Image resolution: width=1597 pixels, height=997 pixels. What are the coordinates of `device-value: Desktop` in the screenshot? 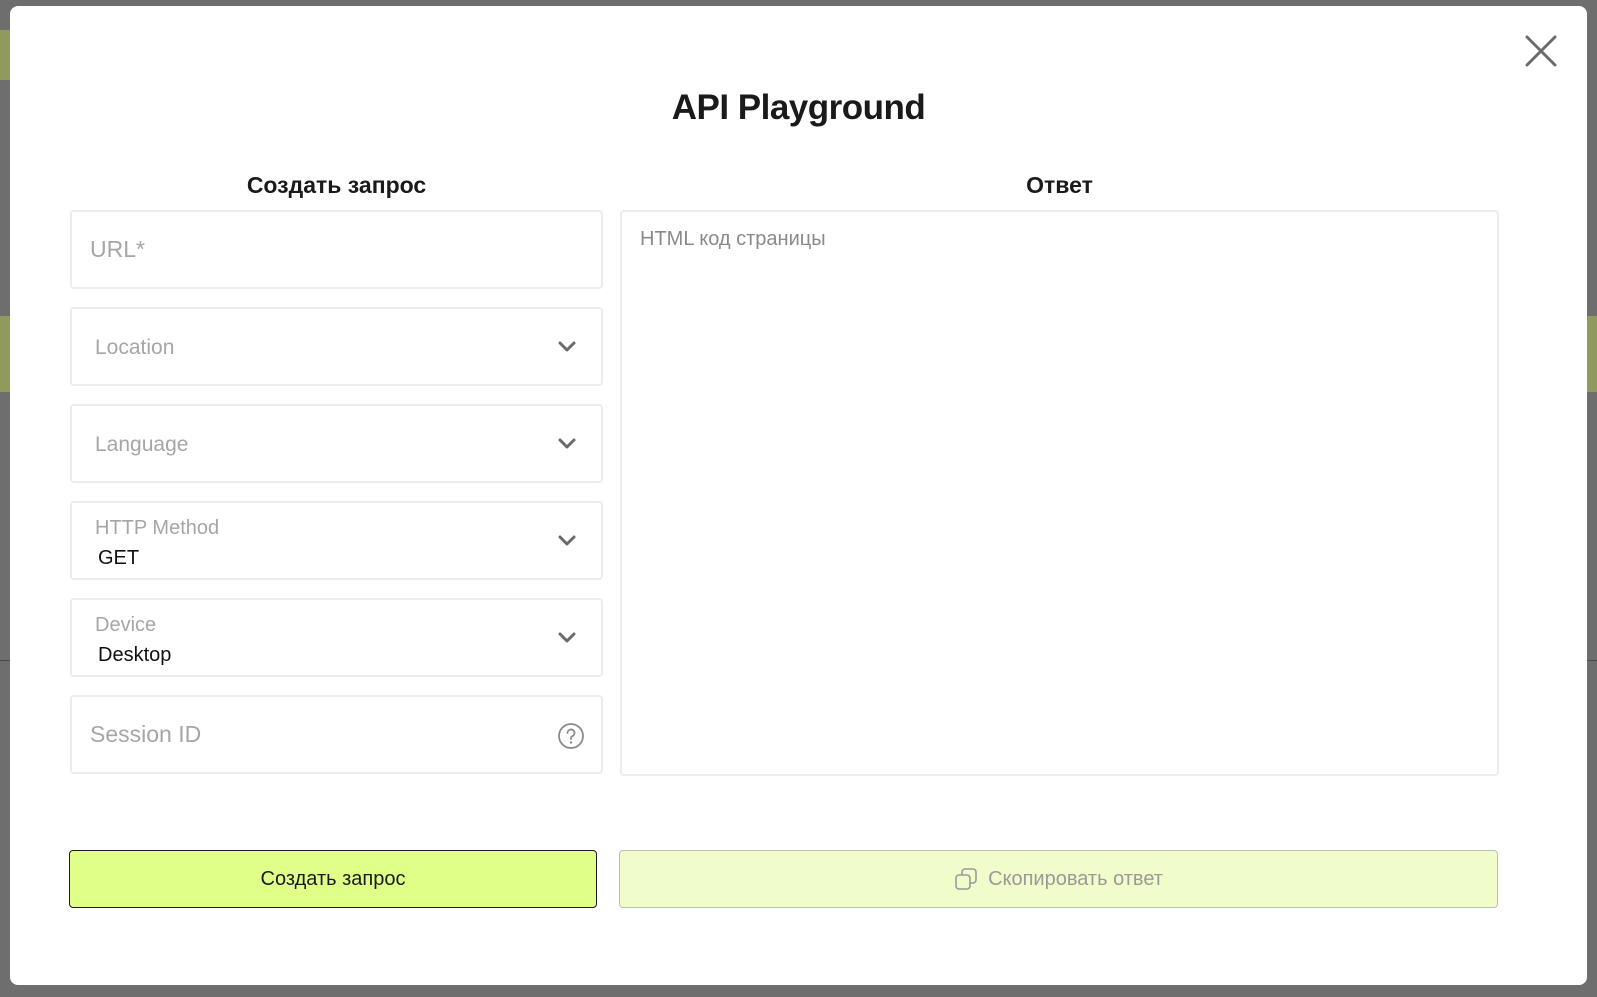 It's located at (135, 655).